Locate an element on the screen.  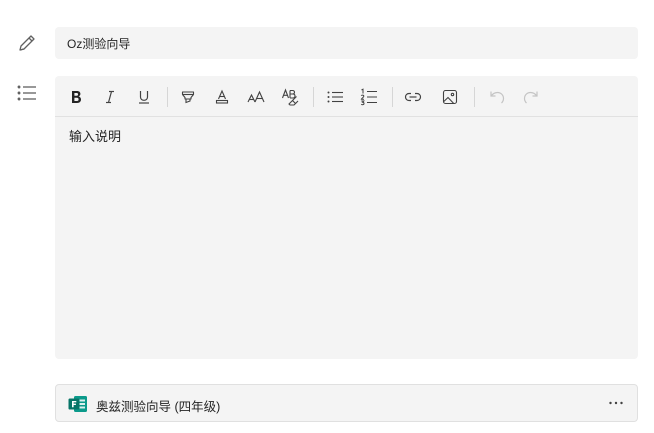
link-icon is located at coordinates (413, 97).